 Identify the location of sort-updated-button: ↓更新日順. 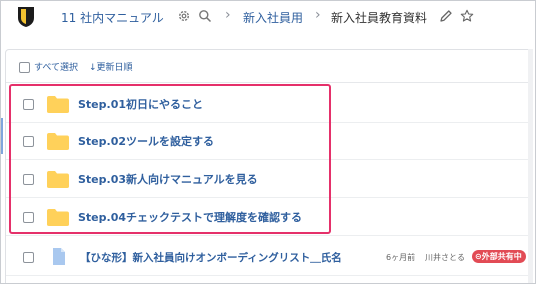
(111, 66).